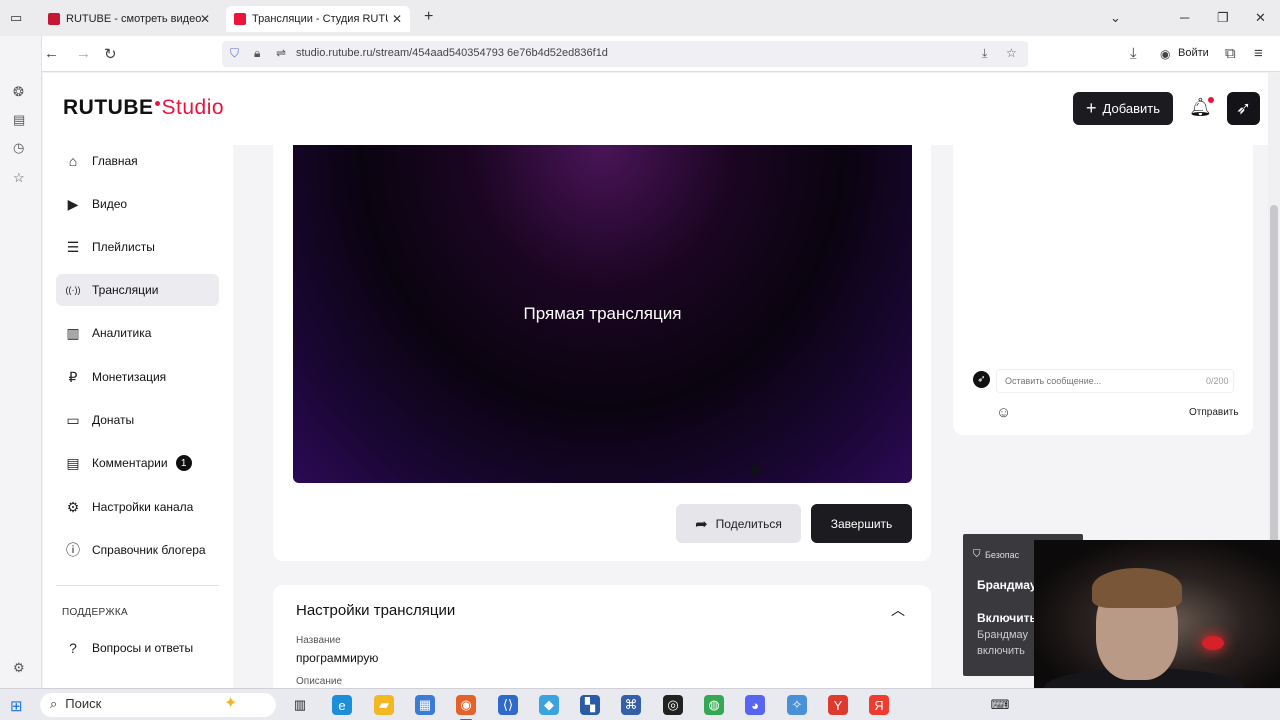 The width and height of the screenshot is (1280, 720). I want to click on share-button-label: Поделиться, so click(748, 523).